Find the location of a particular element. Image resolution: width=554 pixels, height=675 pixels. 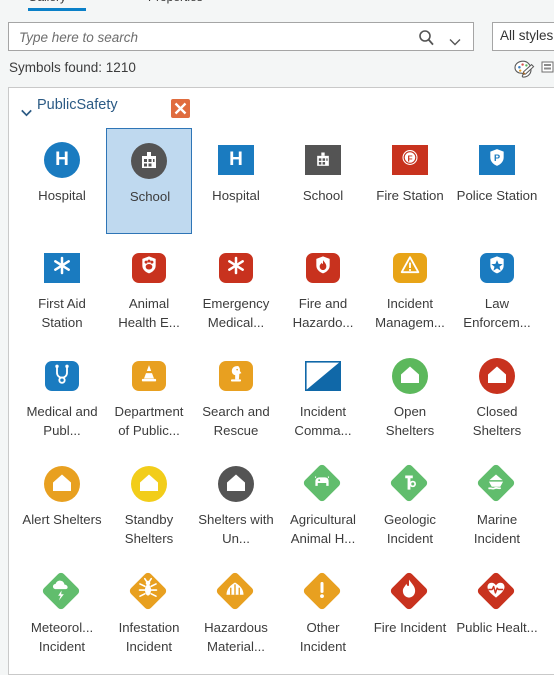

tab-gallery: Gallery is located at coordinates (47, 2).